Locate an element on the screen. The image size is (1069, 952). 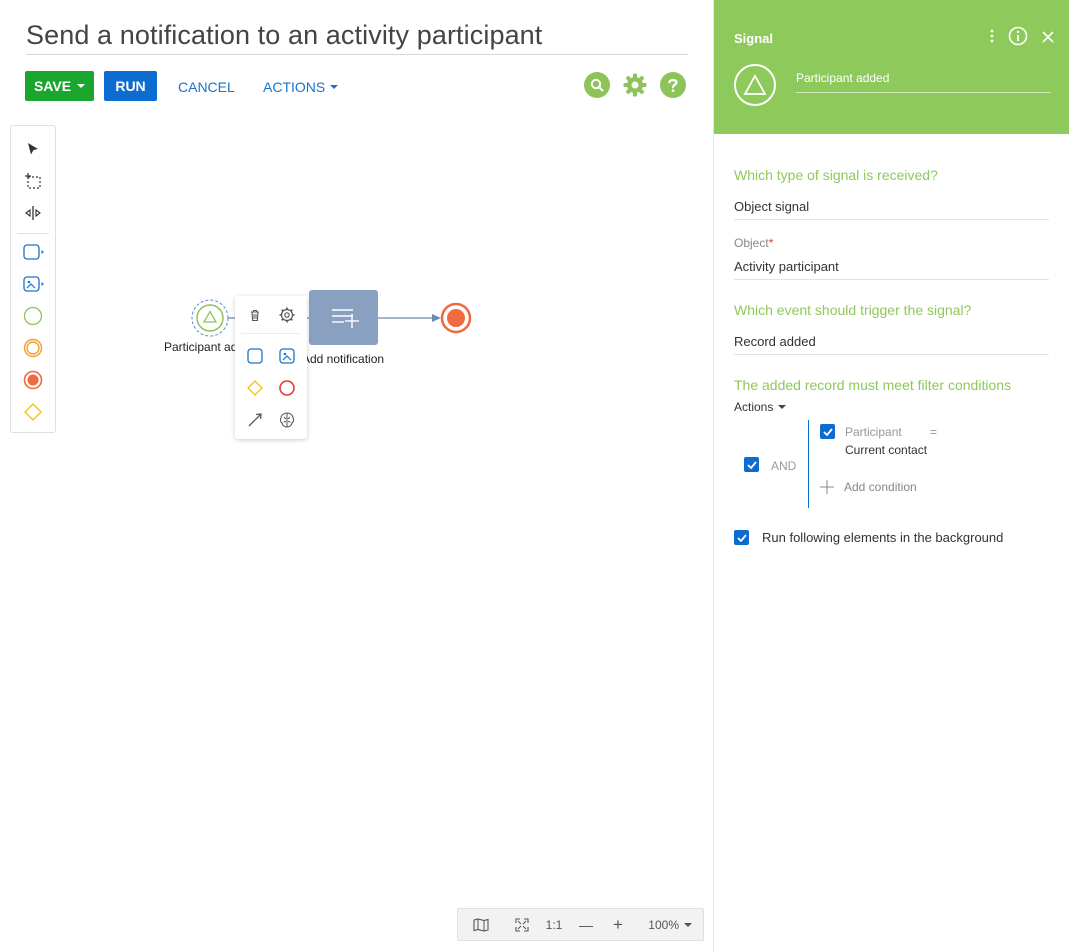
object-field: Activity participant is located at coordinates (786, 266).